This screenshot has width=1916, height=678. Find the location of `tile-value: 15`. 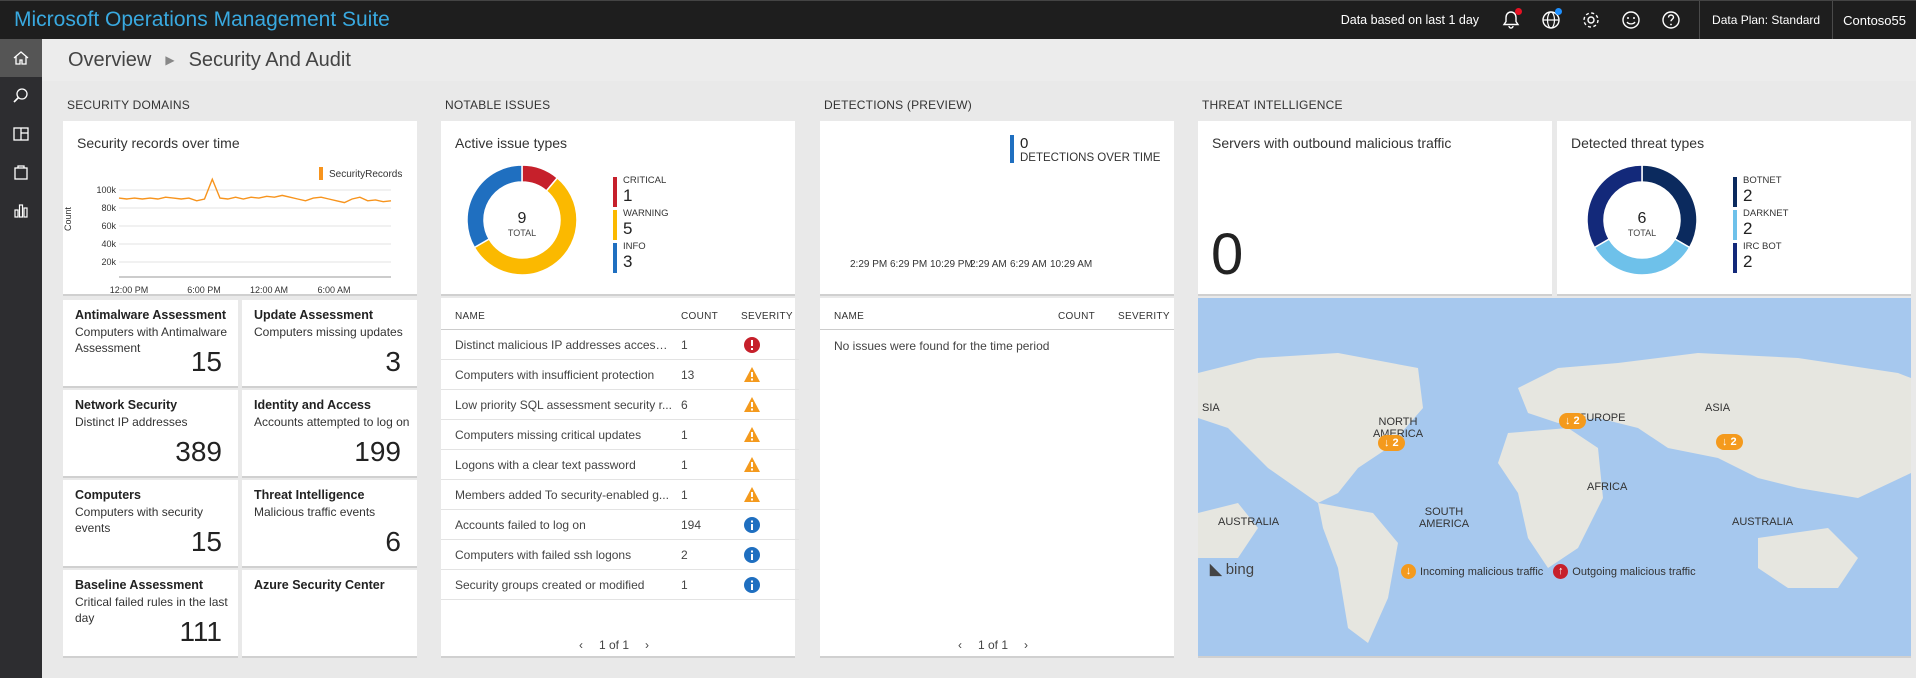

tile-value: 15 is located at coordinates (206, 541).